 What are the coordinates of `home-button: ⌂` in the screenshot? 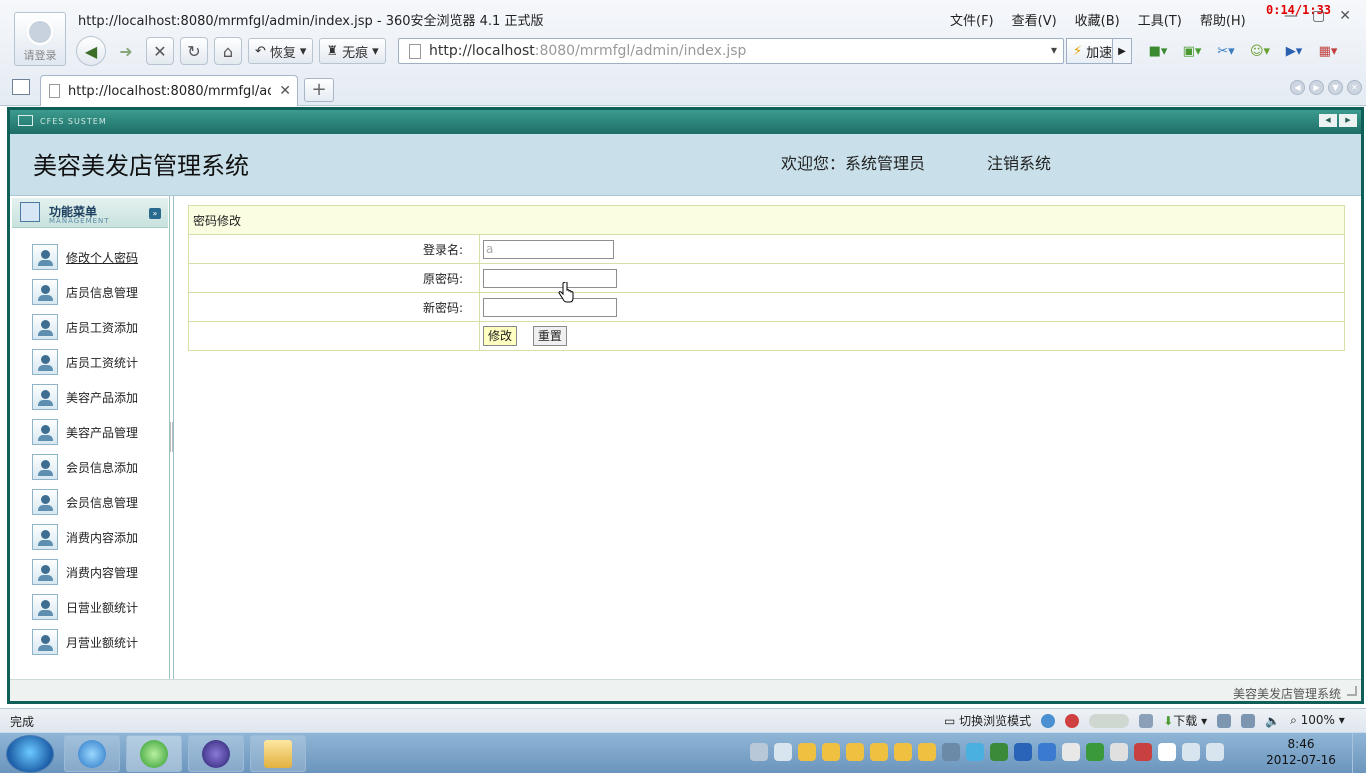 It's located at (228, 51).